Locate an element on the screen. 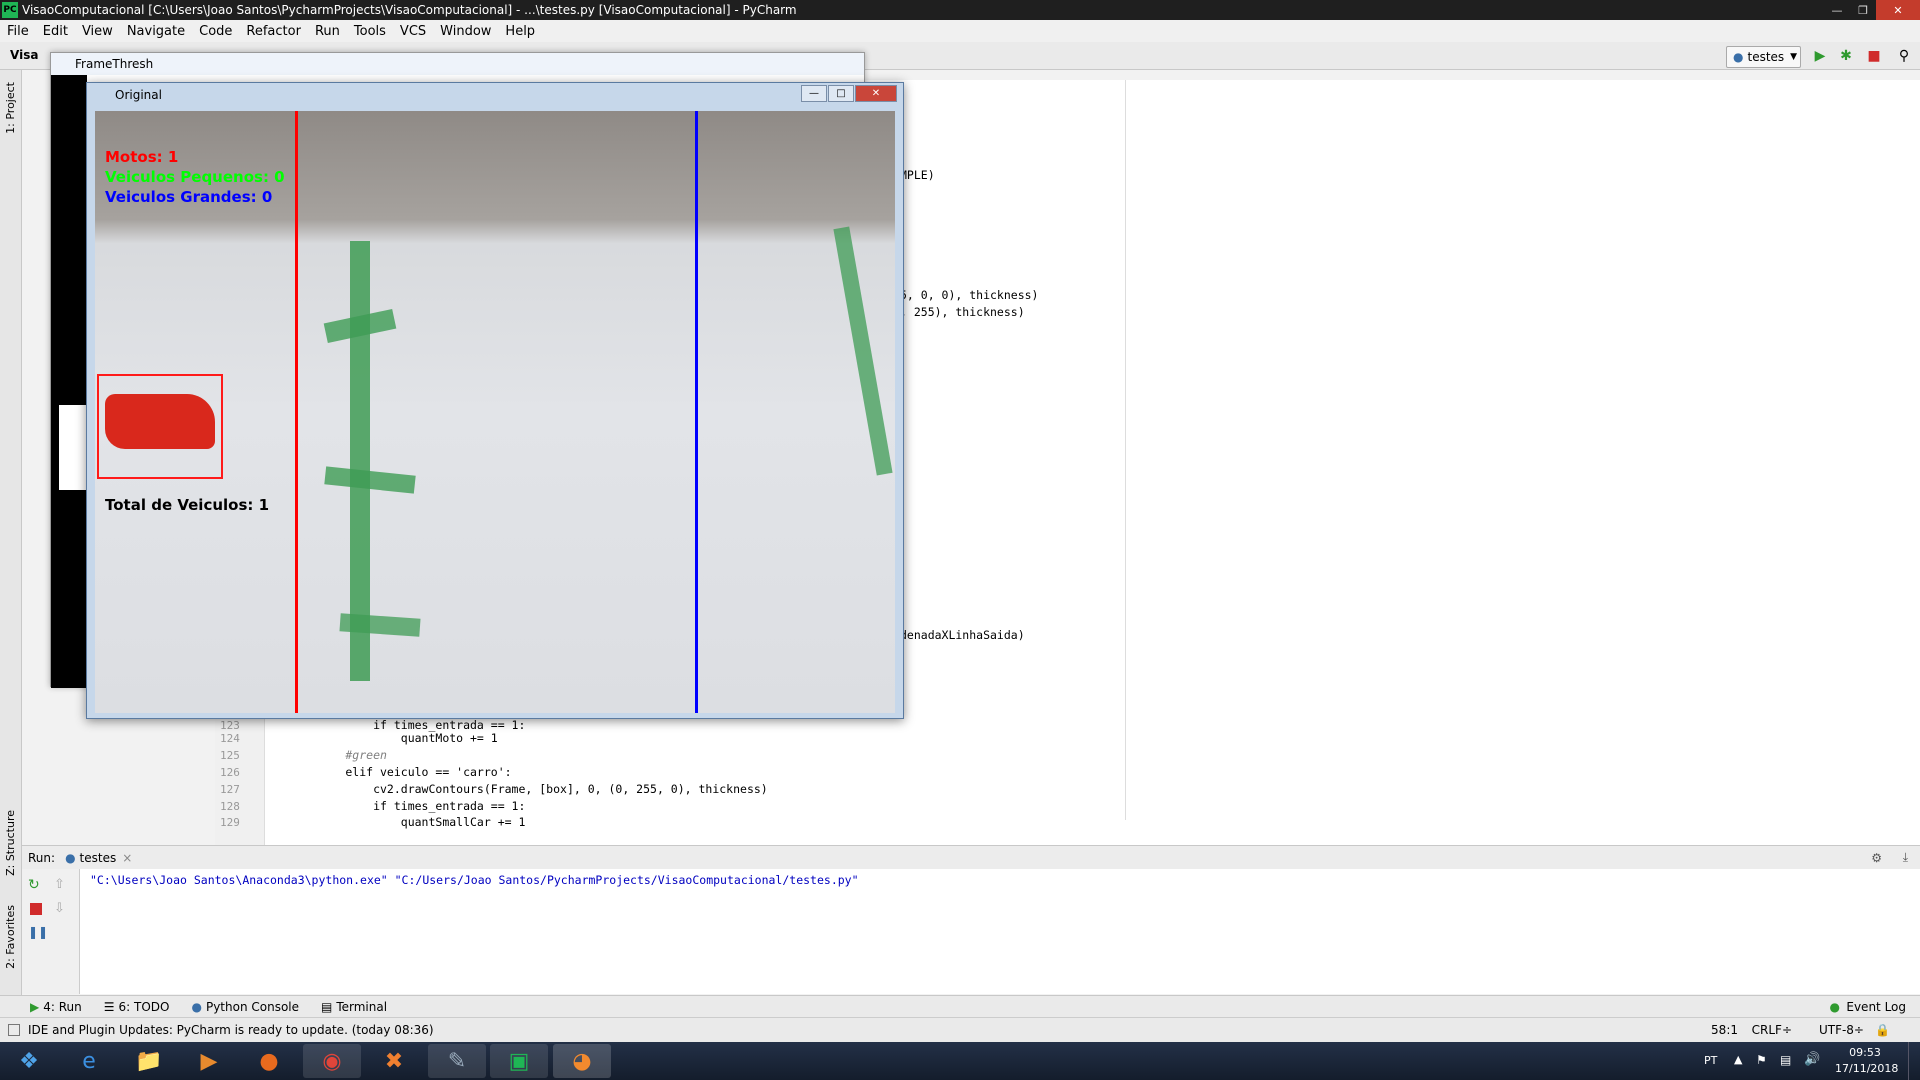 The width and height of the screenshot is (1920, 1080). original-titlebar: Original — □ ✕ is located at coordinates (495, 95).